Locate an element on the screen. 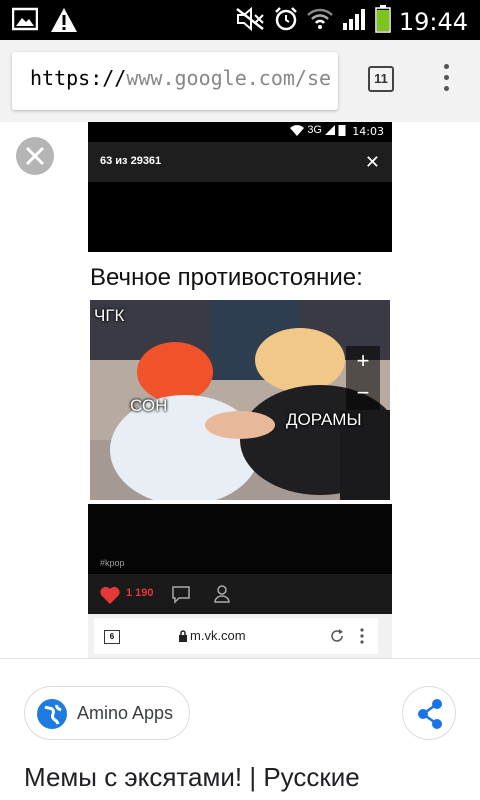  inner-battery-icon is located at coordinates (342, 130).